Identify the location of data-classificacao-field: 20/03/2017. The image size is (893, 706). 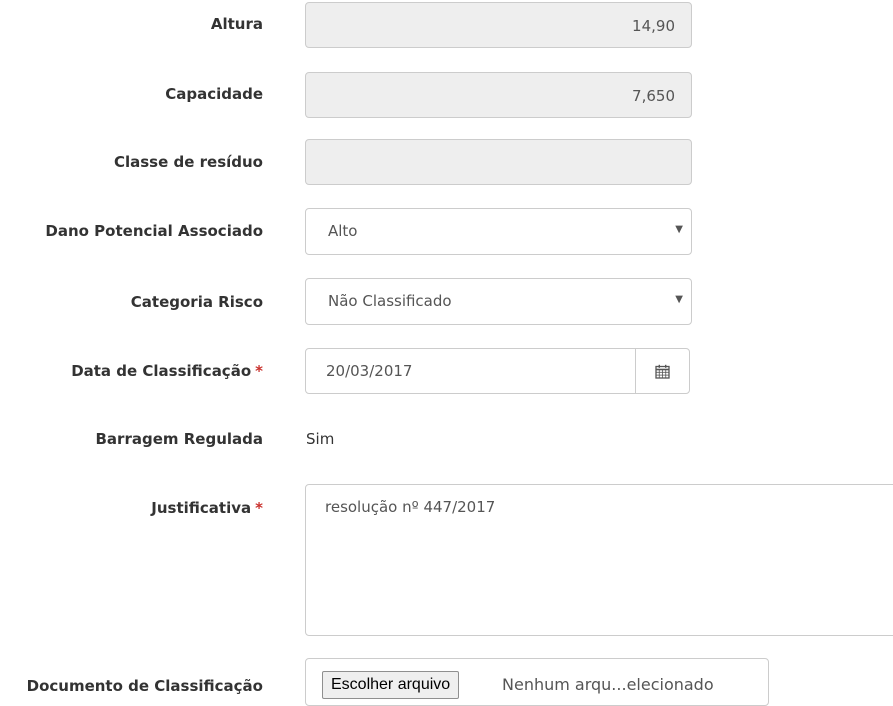
(497, 371).